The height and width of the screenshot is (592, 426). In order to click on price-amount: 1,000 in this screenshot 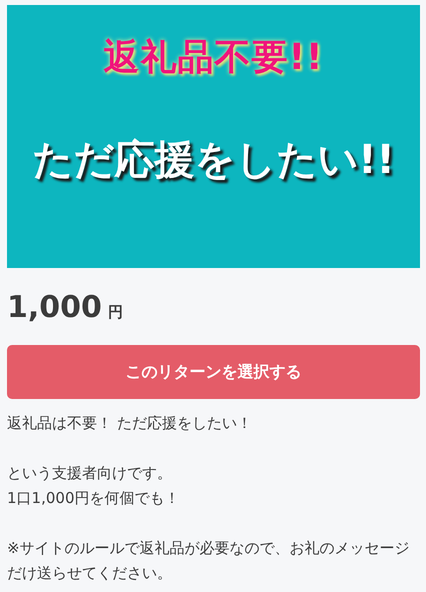, I will do `click(54, 307)`.